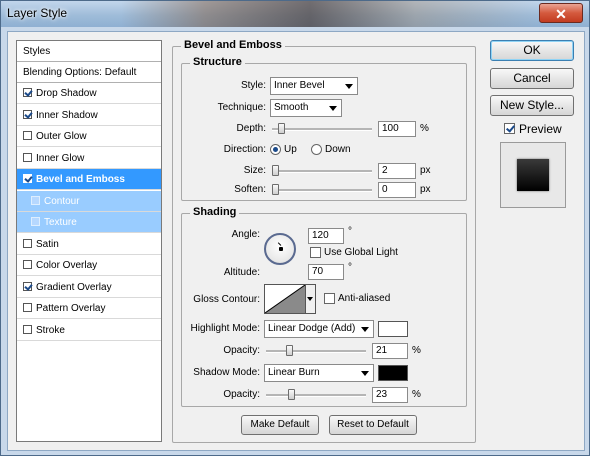  What do you see at coordinates (373, 425) in the screenshot?
I see `reset-to-default-button: Reset to Default` at bounding box center [373, 425].